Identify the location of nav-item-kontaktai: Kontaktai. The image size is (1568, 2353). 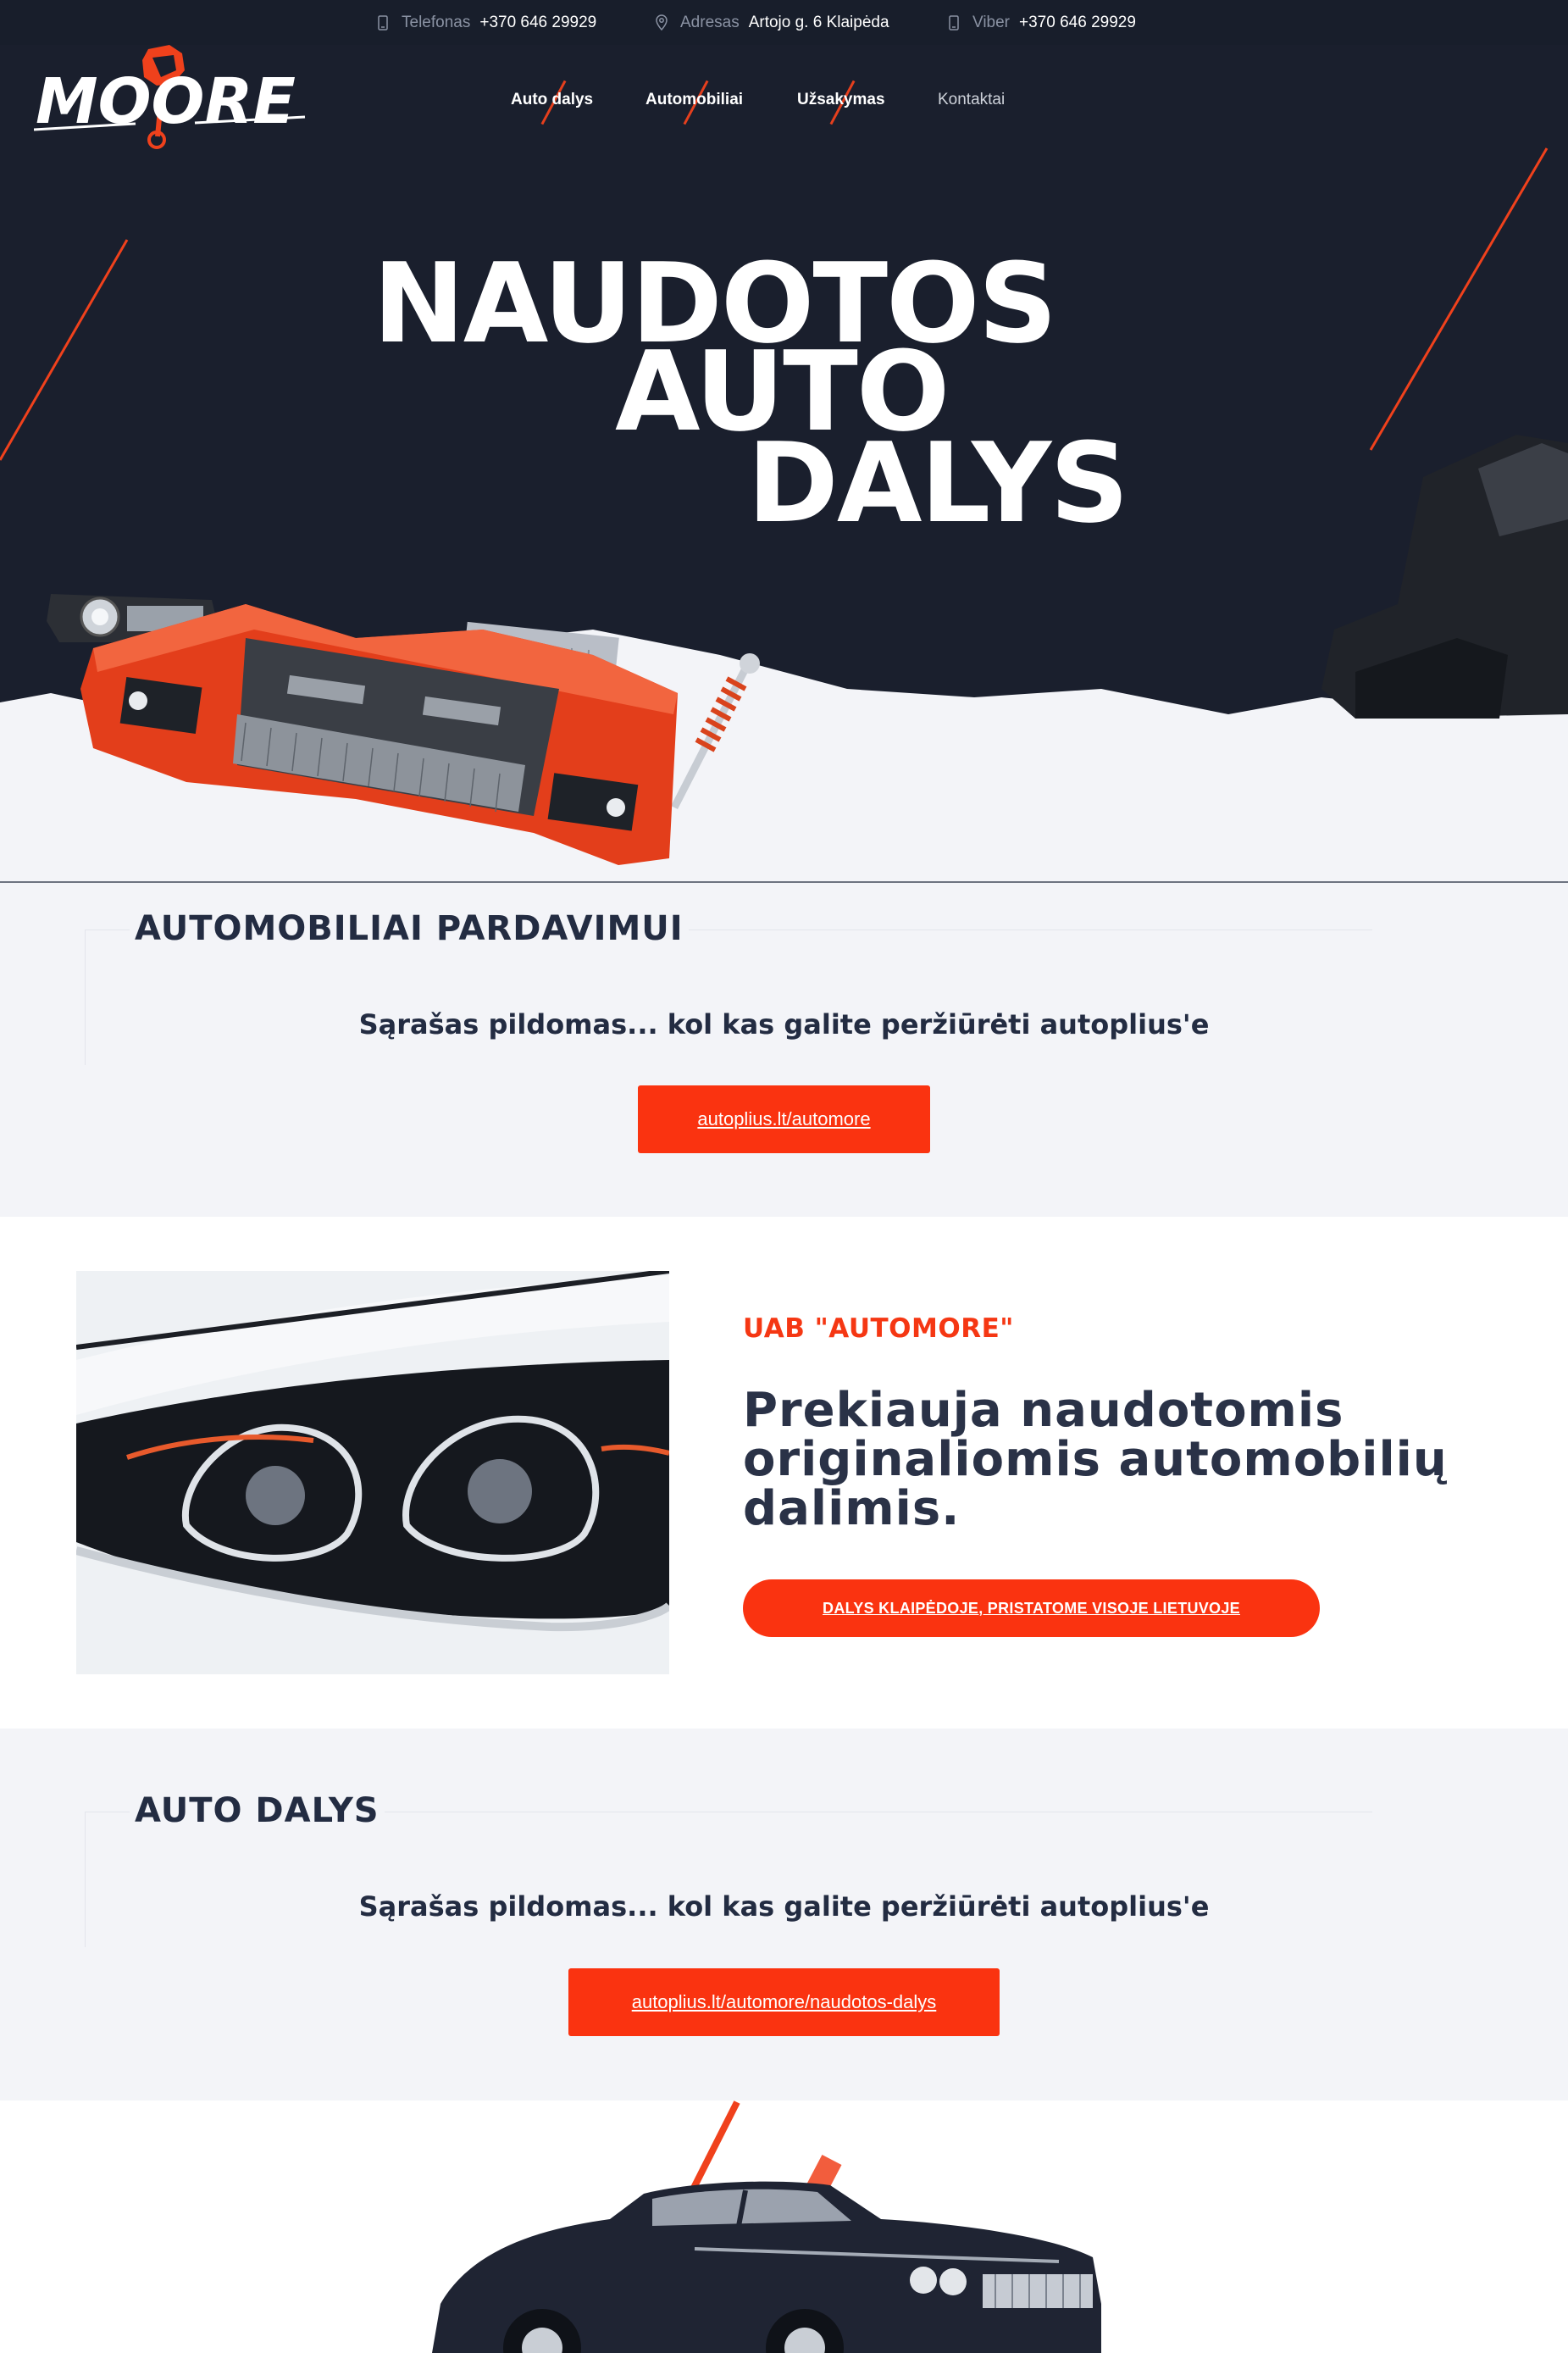
(972, 100).